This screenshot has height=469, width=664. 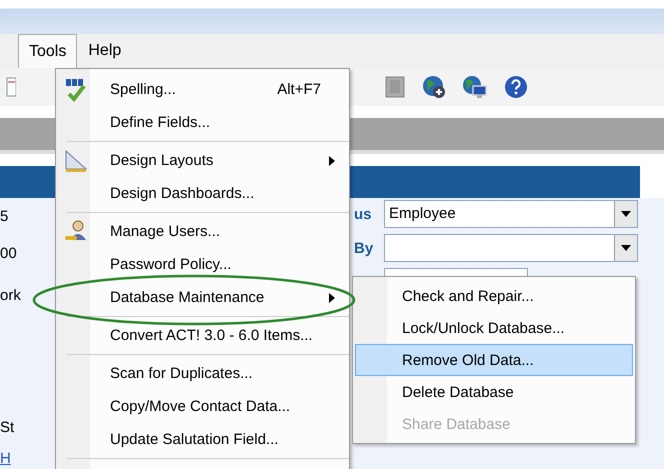 What do you see at coordinates (8, 427) in the screenshot?
I see `field-label: St` at bounding box center [8, 427].